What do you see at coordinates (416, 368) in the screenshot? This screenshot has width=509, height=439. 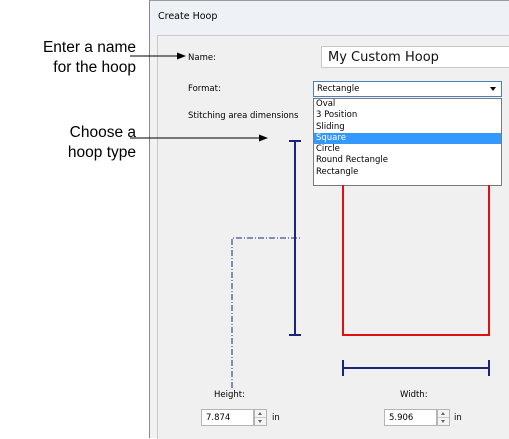 I see `width-dimension-line` at bounding box center [416, 368].